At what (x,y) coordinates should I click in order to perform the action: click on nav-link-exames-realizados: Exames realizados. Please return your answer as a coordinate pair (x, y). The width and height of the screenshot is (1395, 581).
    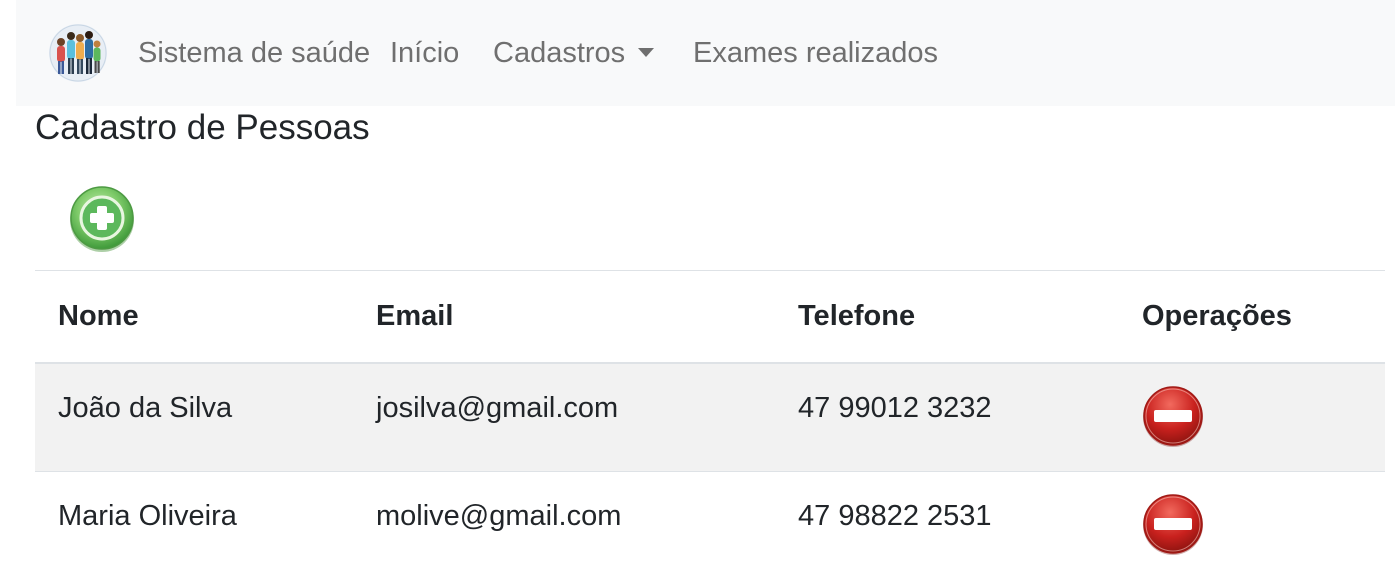
    Looking at the image, I should click on (815, 53).